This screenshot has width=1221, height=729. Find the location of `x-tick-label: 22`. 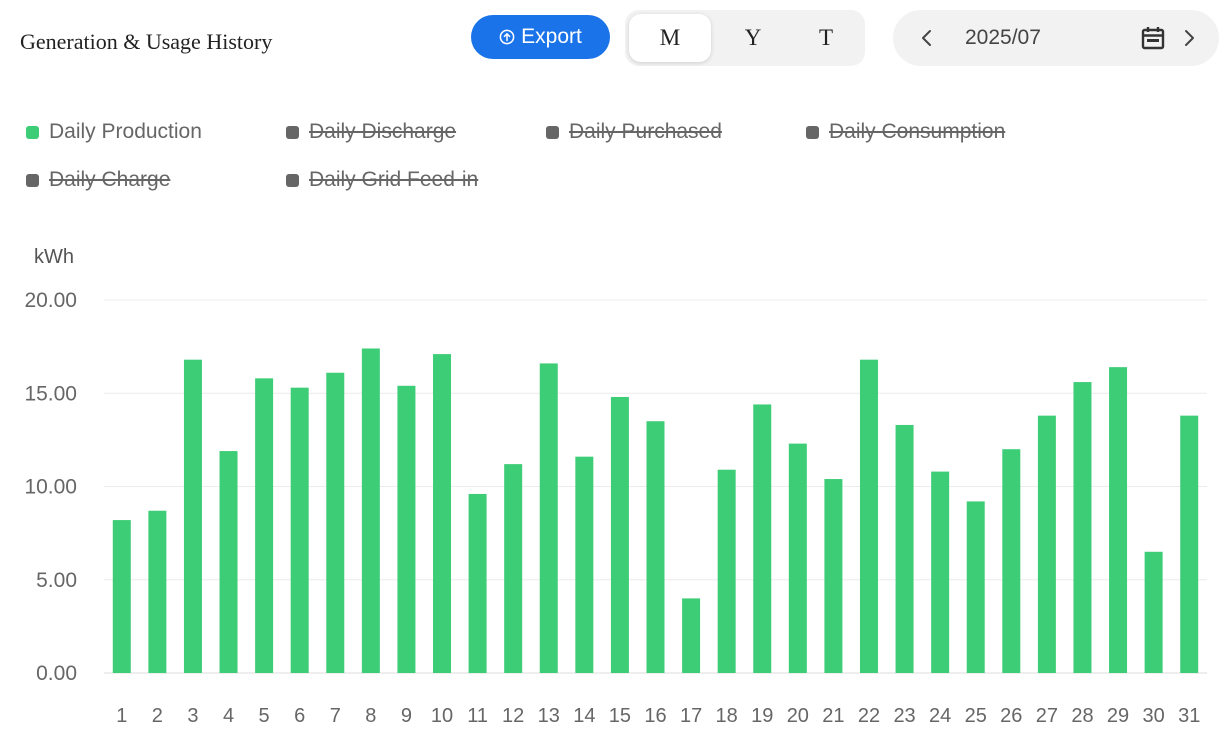

x-tick-label: 22 is located at coordinates (869, 716).